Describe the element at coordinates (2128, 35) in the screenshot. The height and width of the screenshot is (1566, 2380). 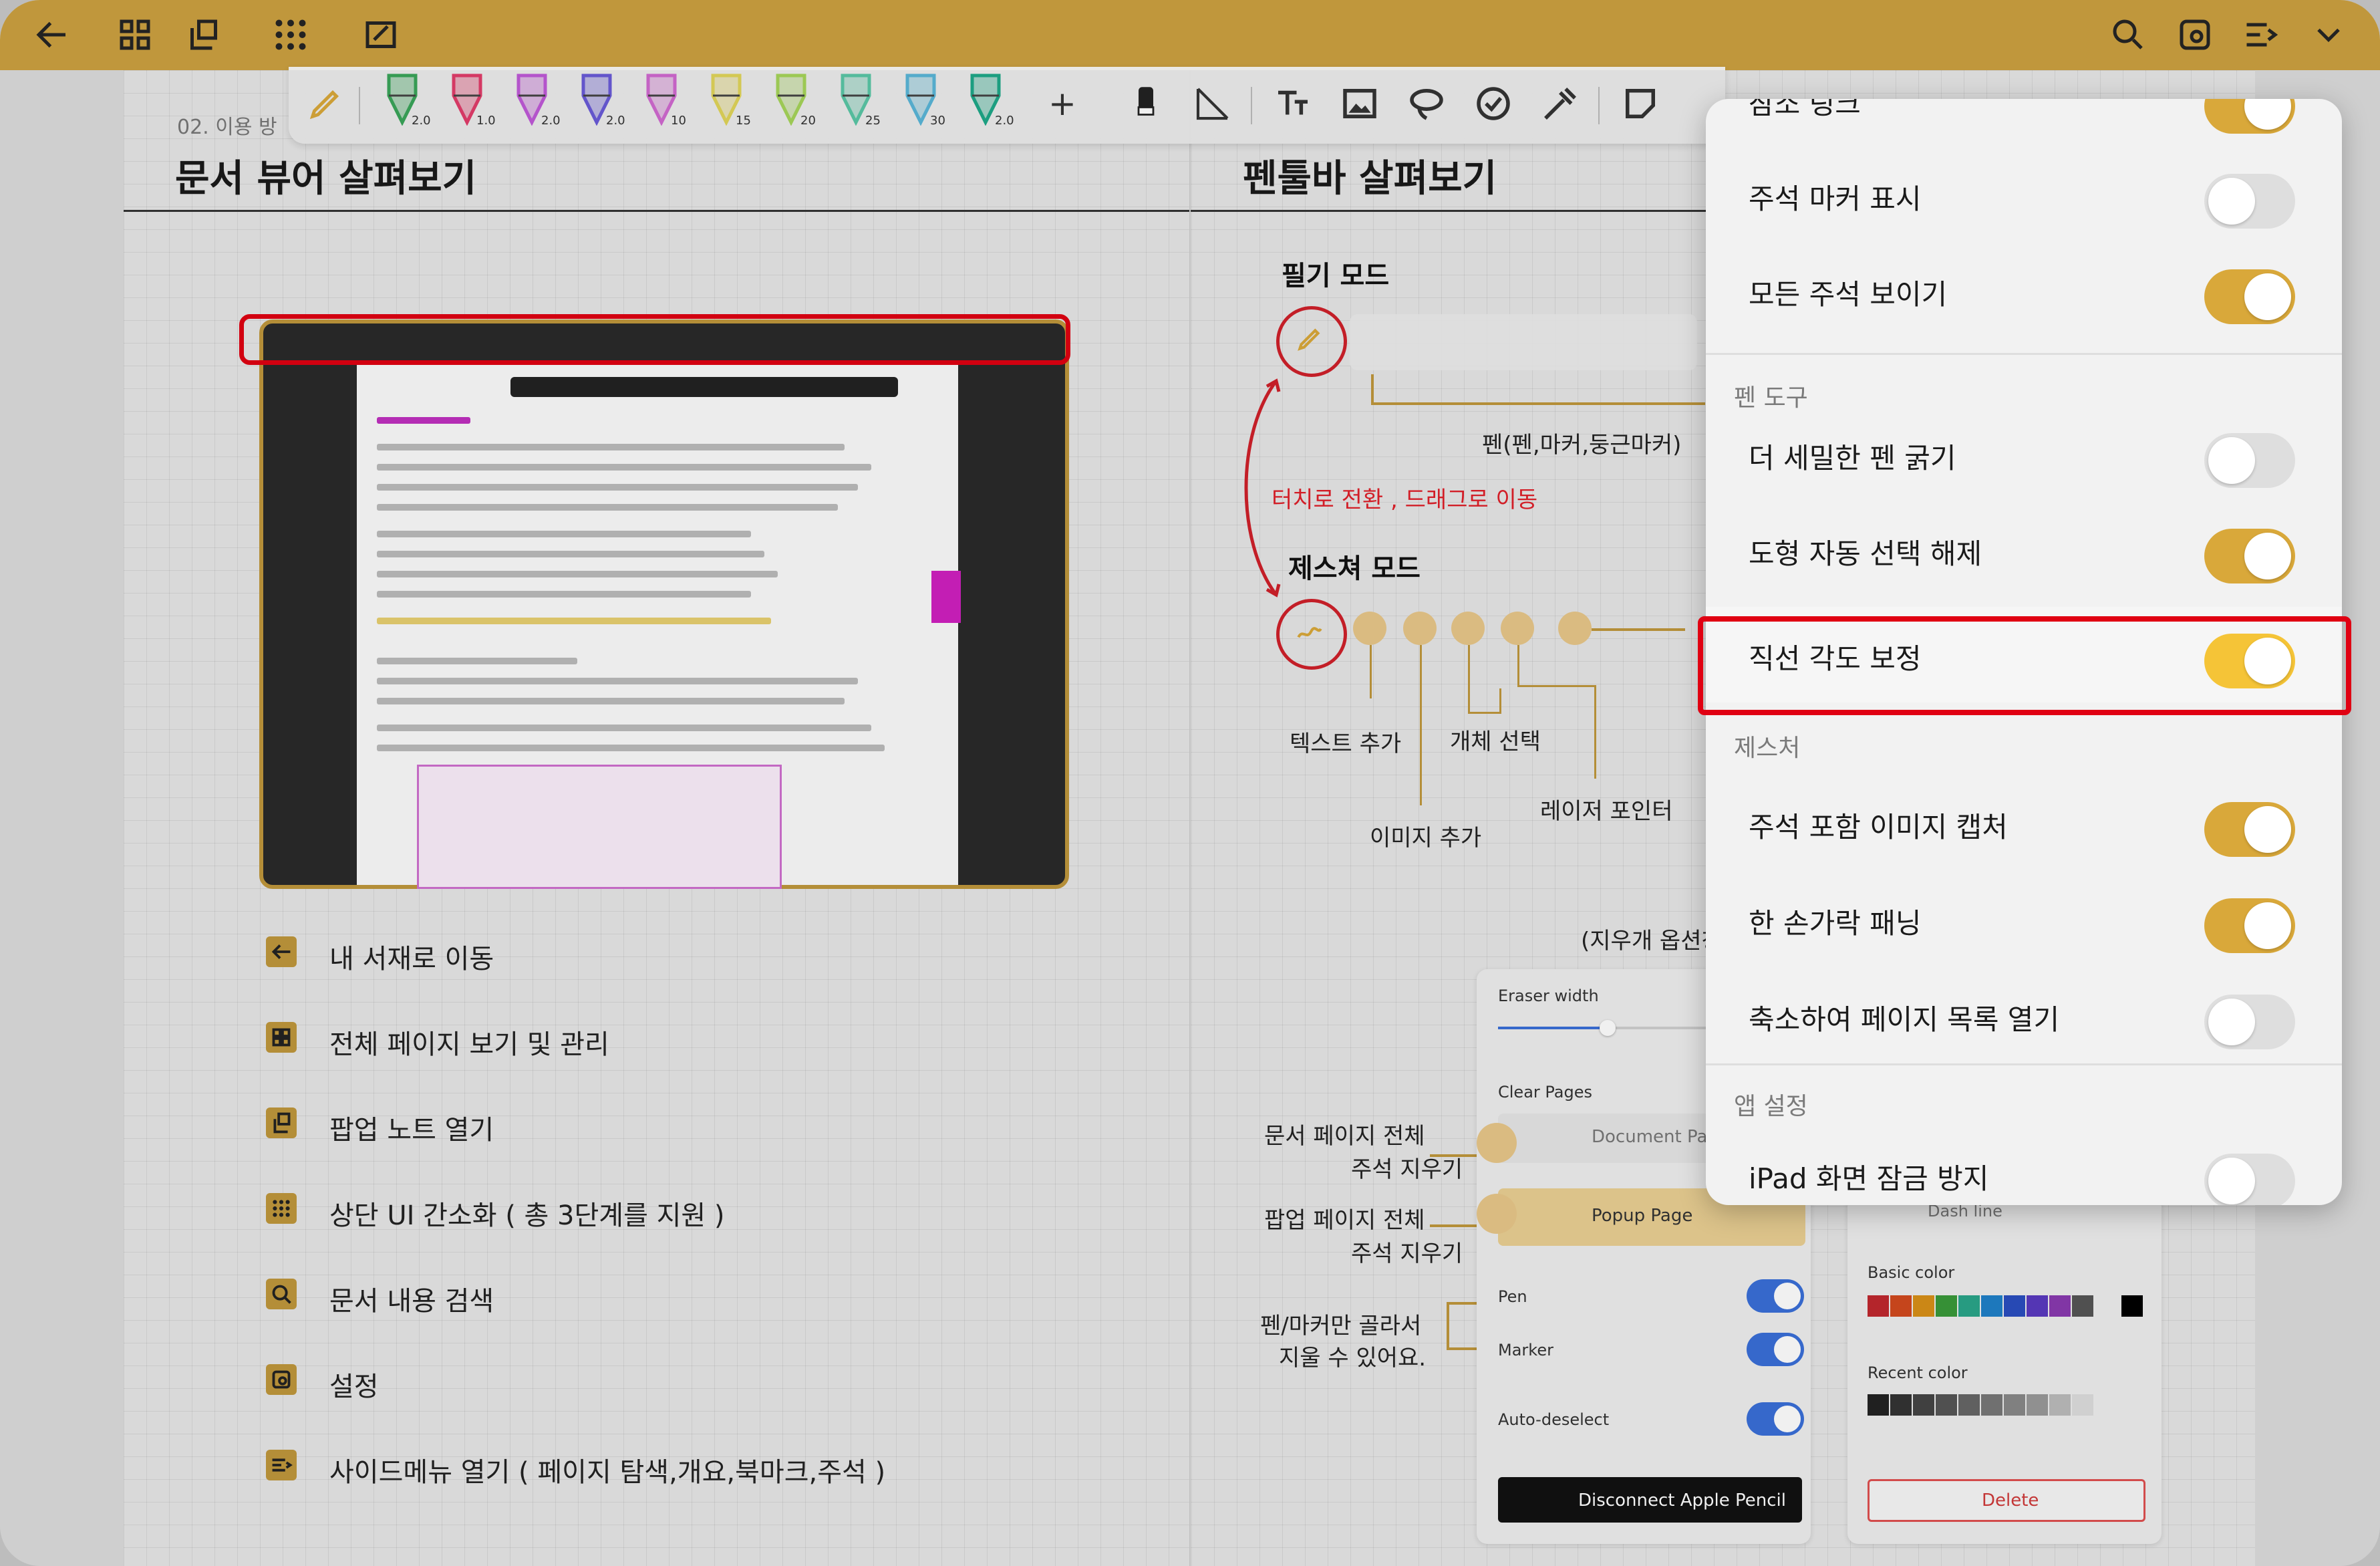
I see `search-icon` at that location.